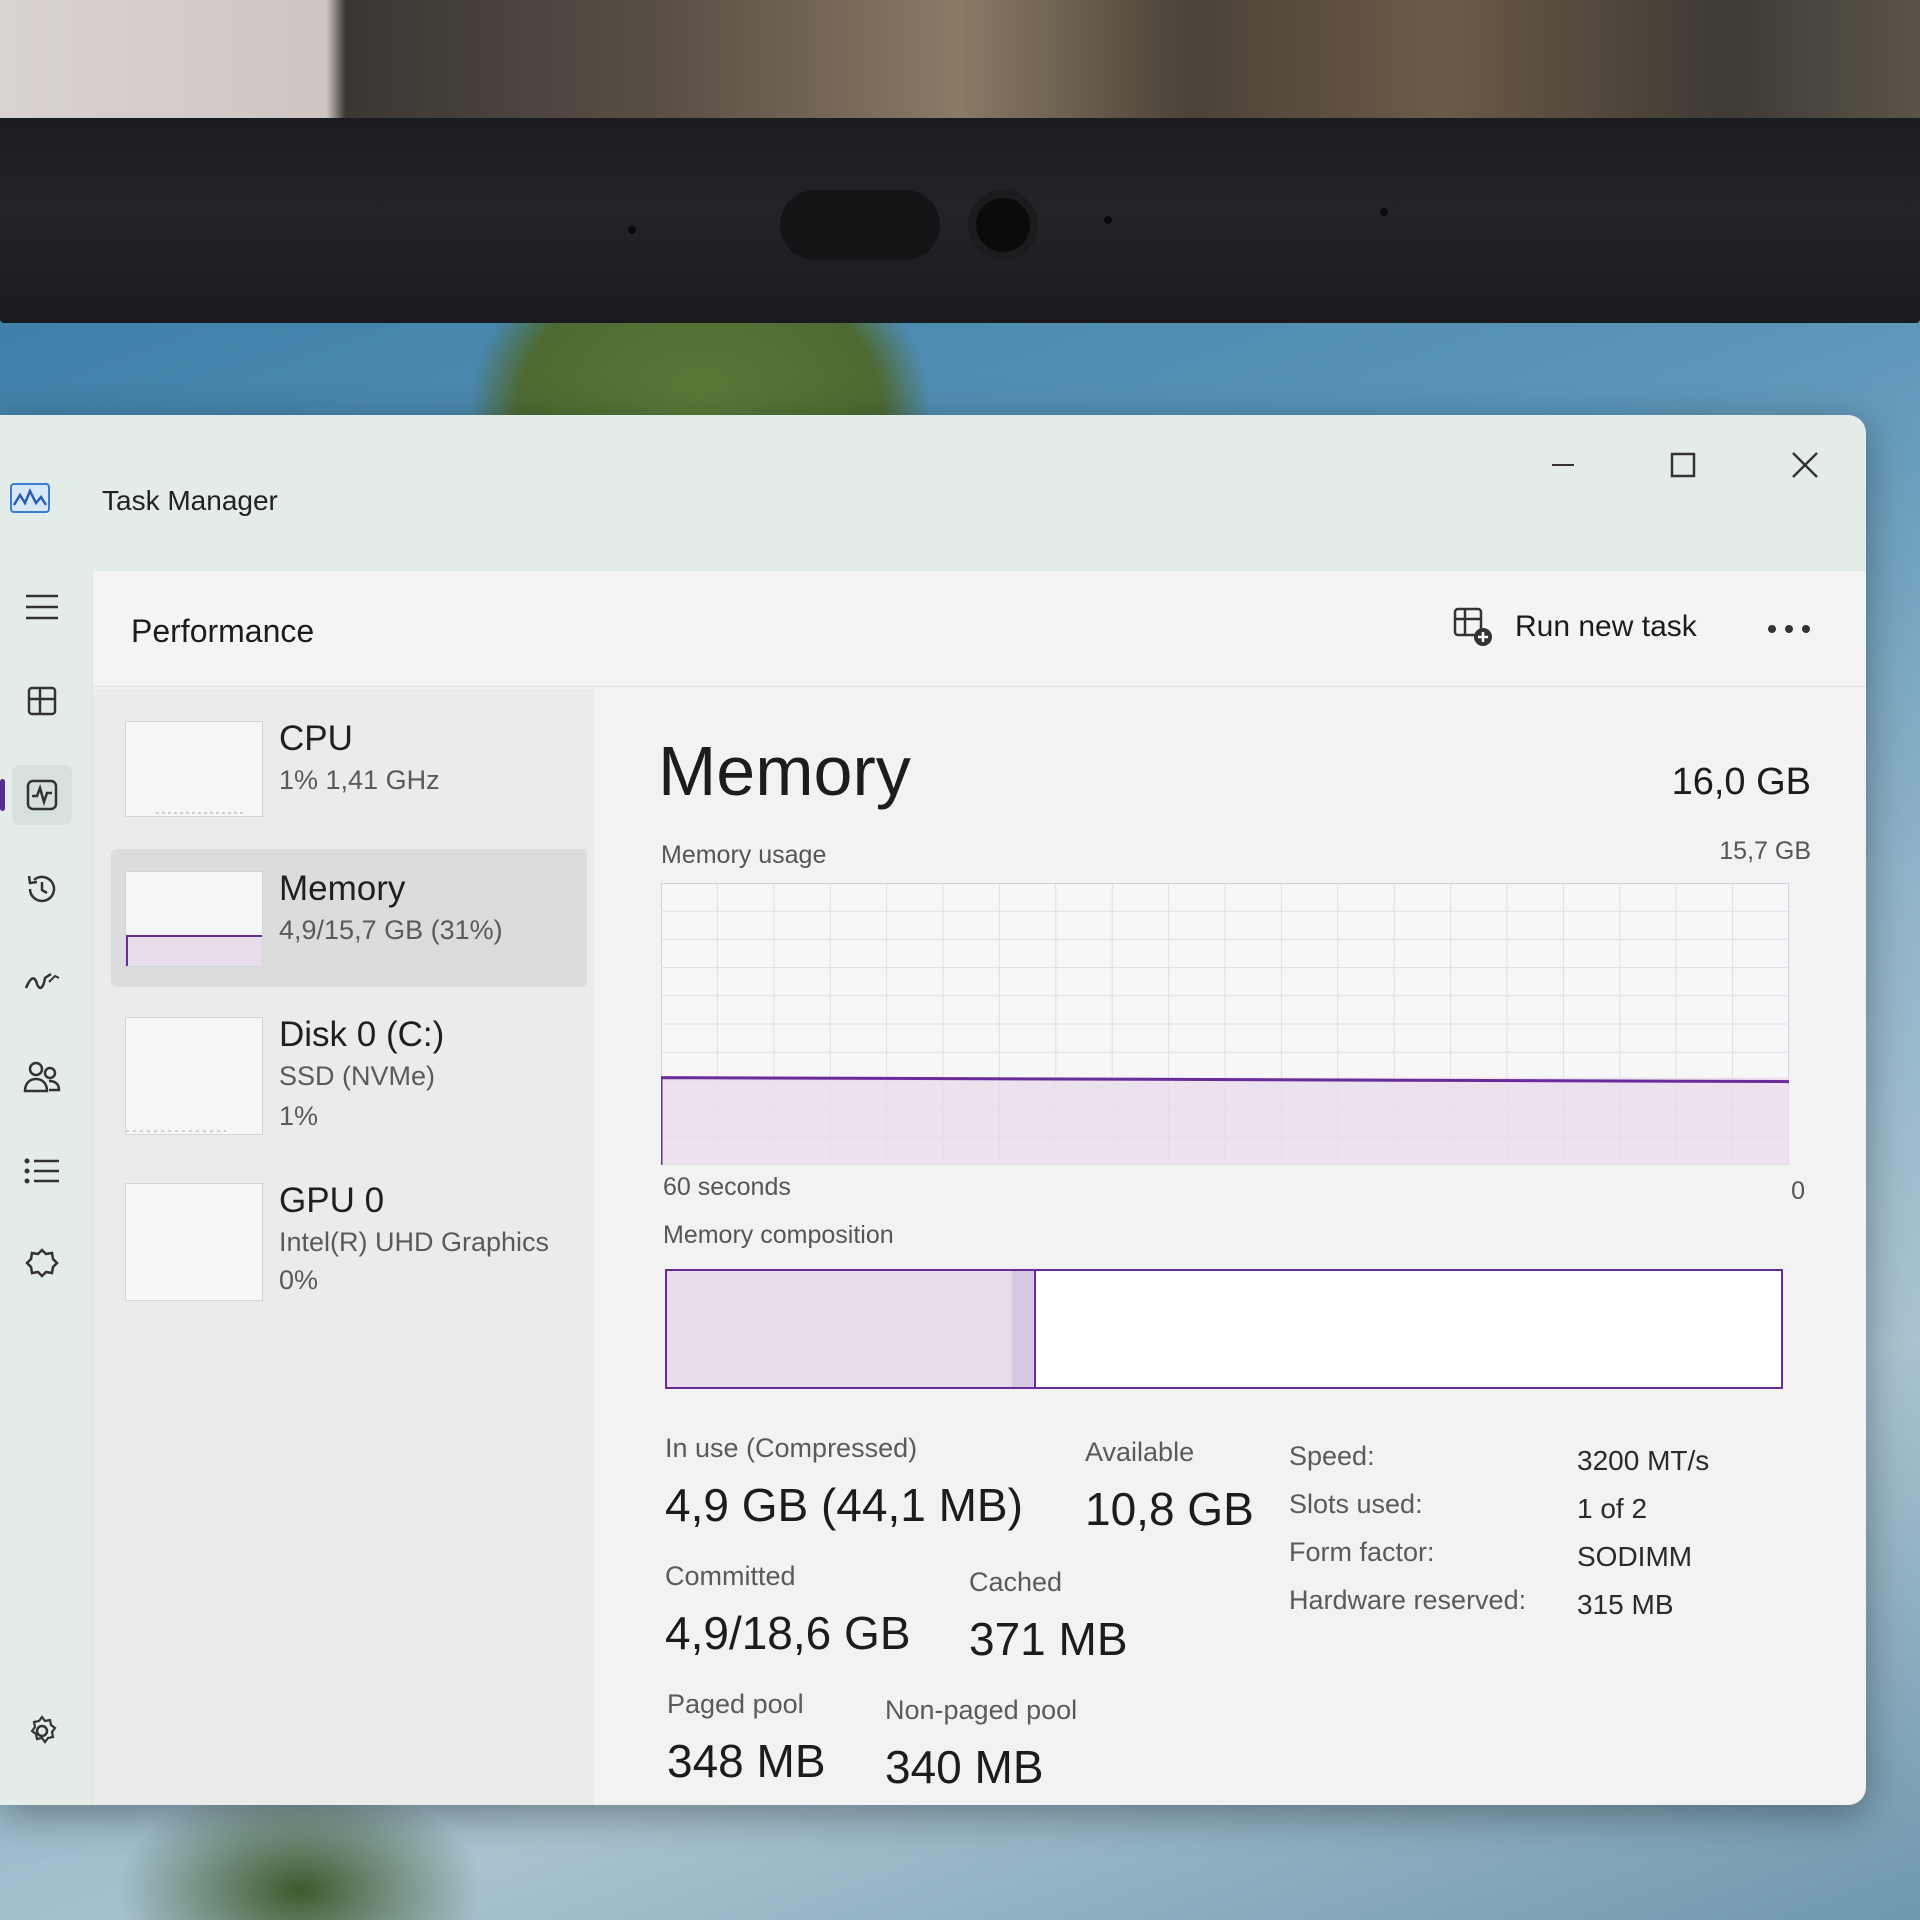 Image resolution: width=1920 pixels, height=1920 pixels. I want to click on page-title: Performance, so click(223, 631).